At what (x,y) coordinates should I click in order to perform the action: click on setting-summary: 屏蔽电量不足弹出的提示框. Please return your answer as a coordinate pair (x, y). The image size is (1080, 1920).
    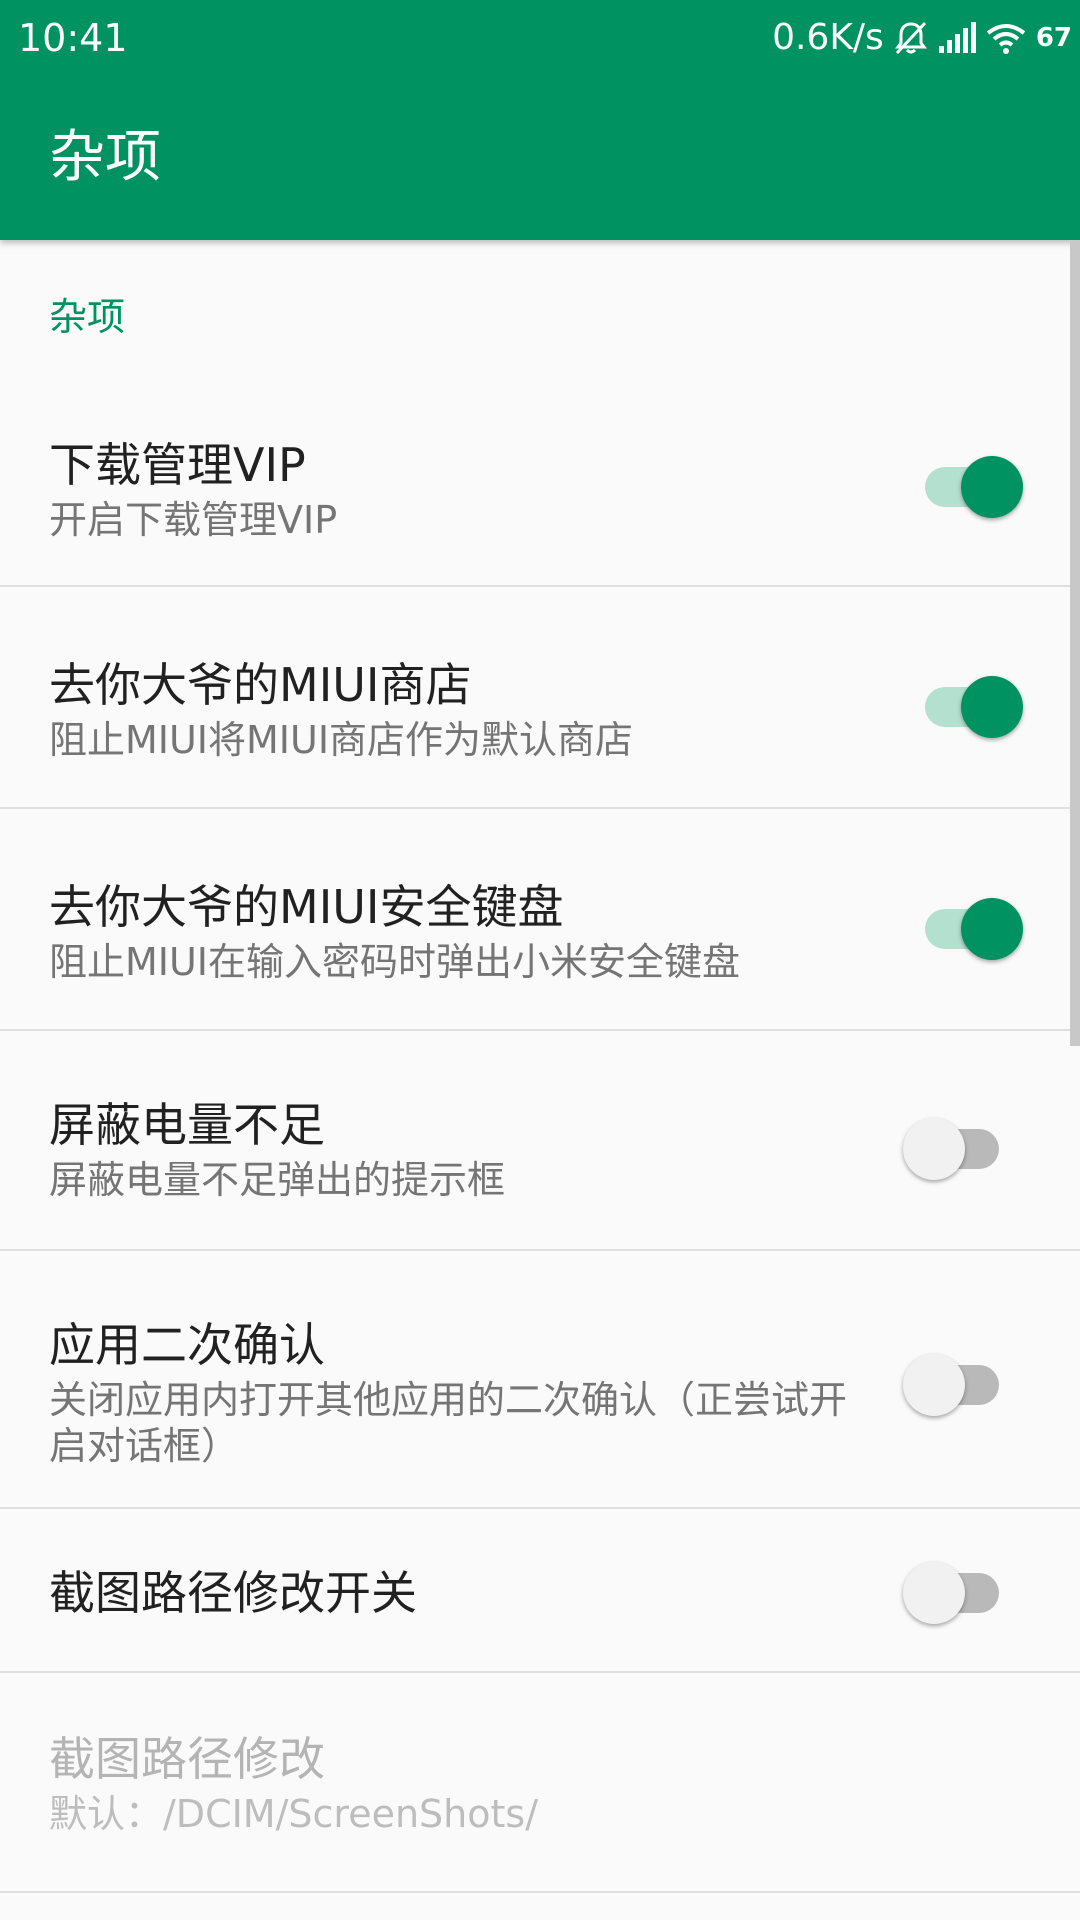
    Looking at the image, I should click on (277, 1180).